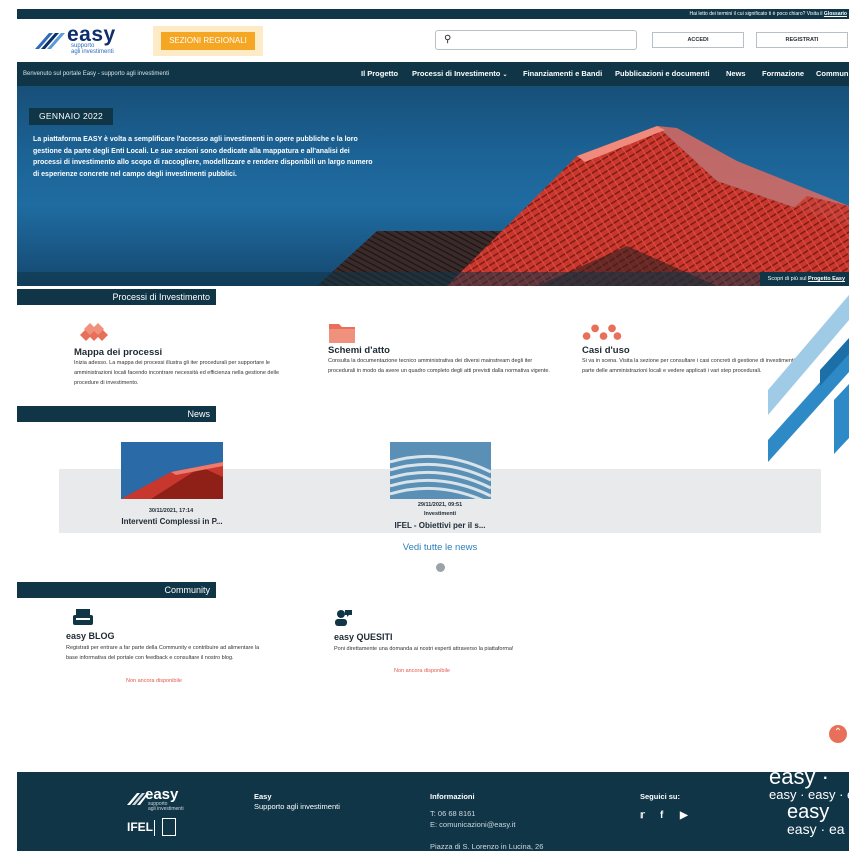 This screenshot has height=851, width=849. What do you see at coordinates (606, 350) in the screenshot?
I see `card-casi-title: Casi d'uso` at bounding box center [606, 350].